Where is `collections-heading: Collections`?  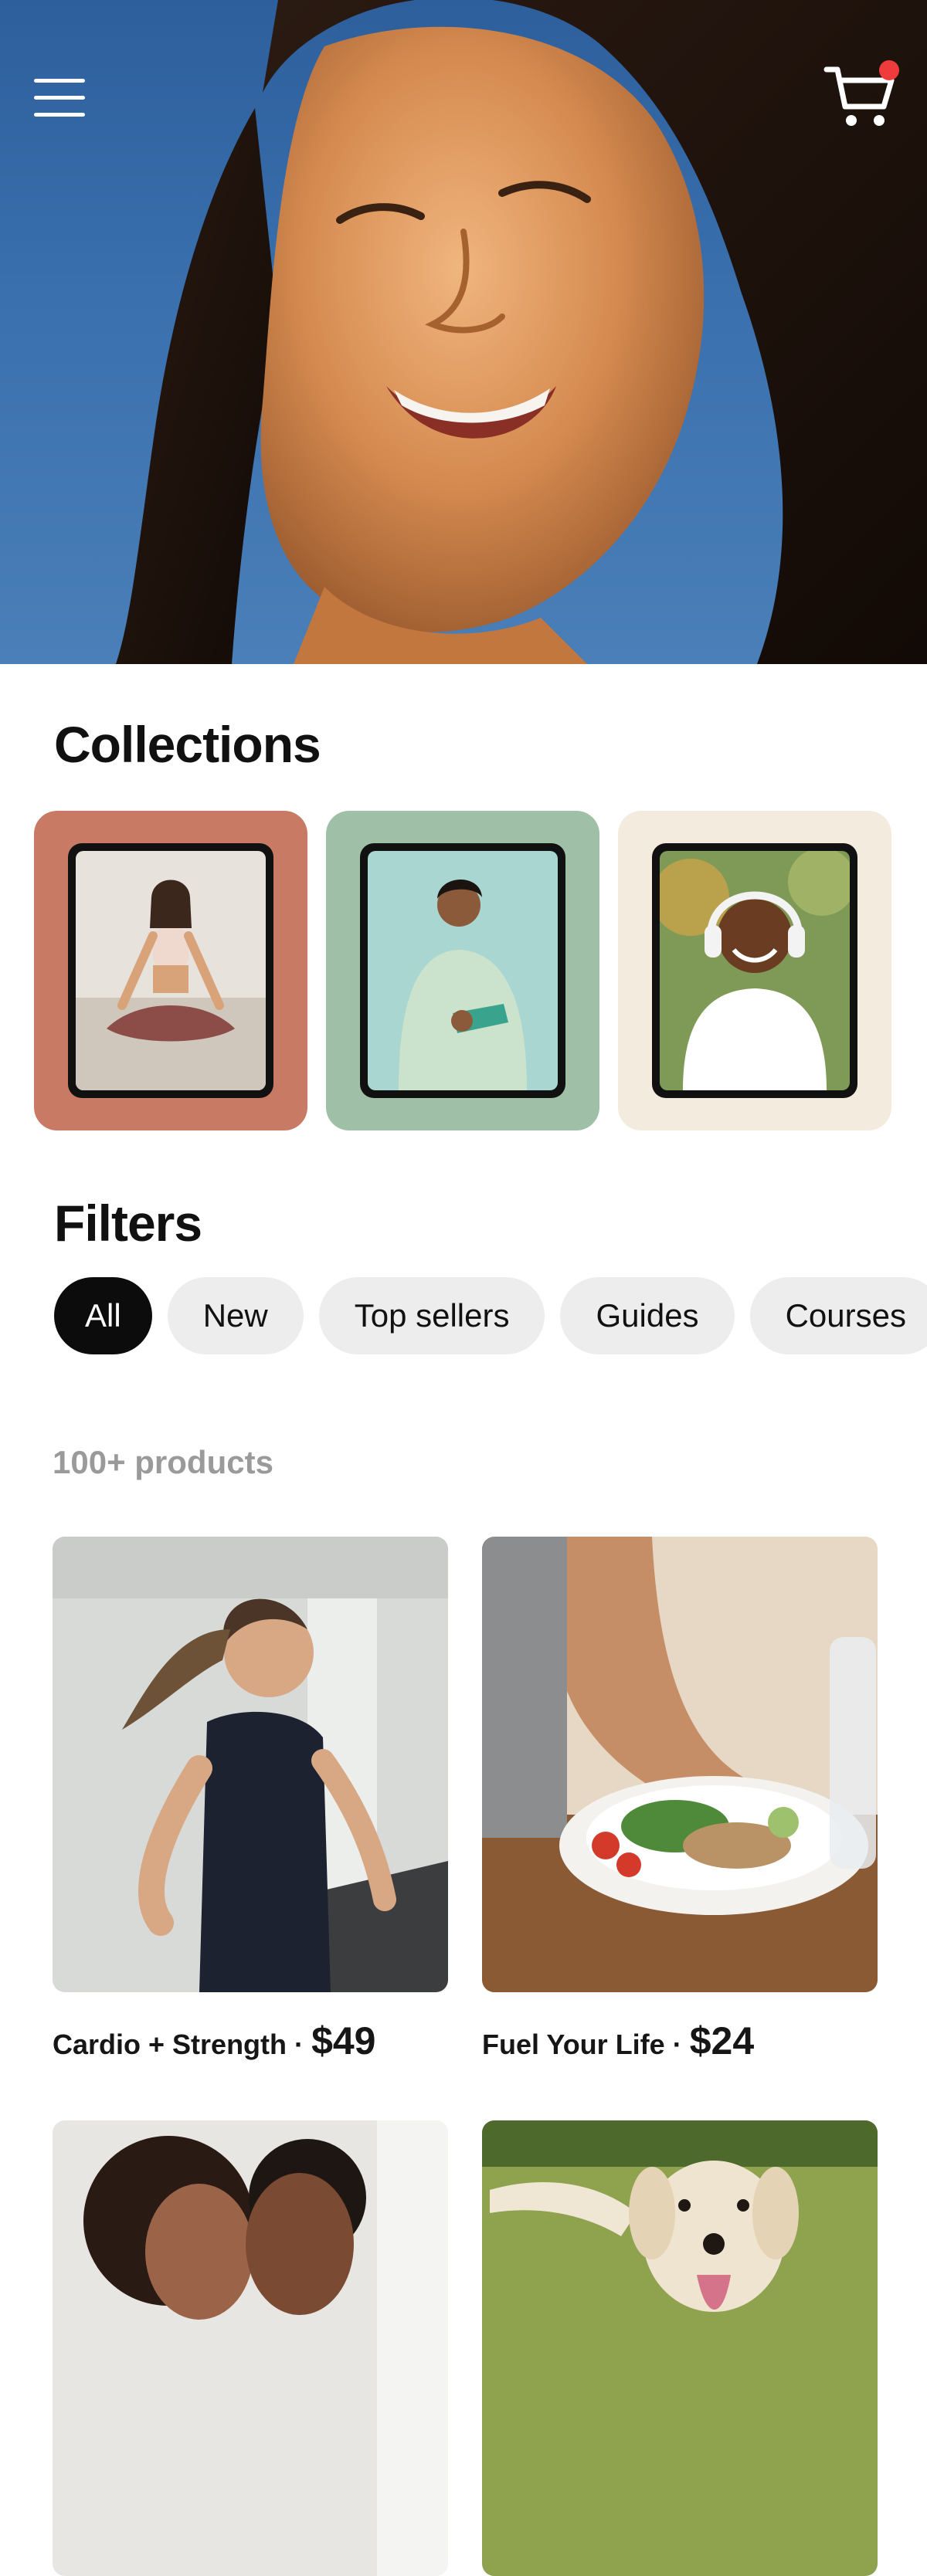
collections-heading: Collections is located at coordinates (187, 744).